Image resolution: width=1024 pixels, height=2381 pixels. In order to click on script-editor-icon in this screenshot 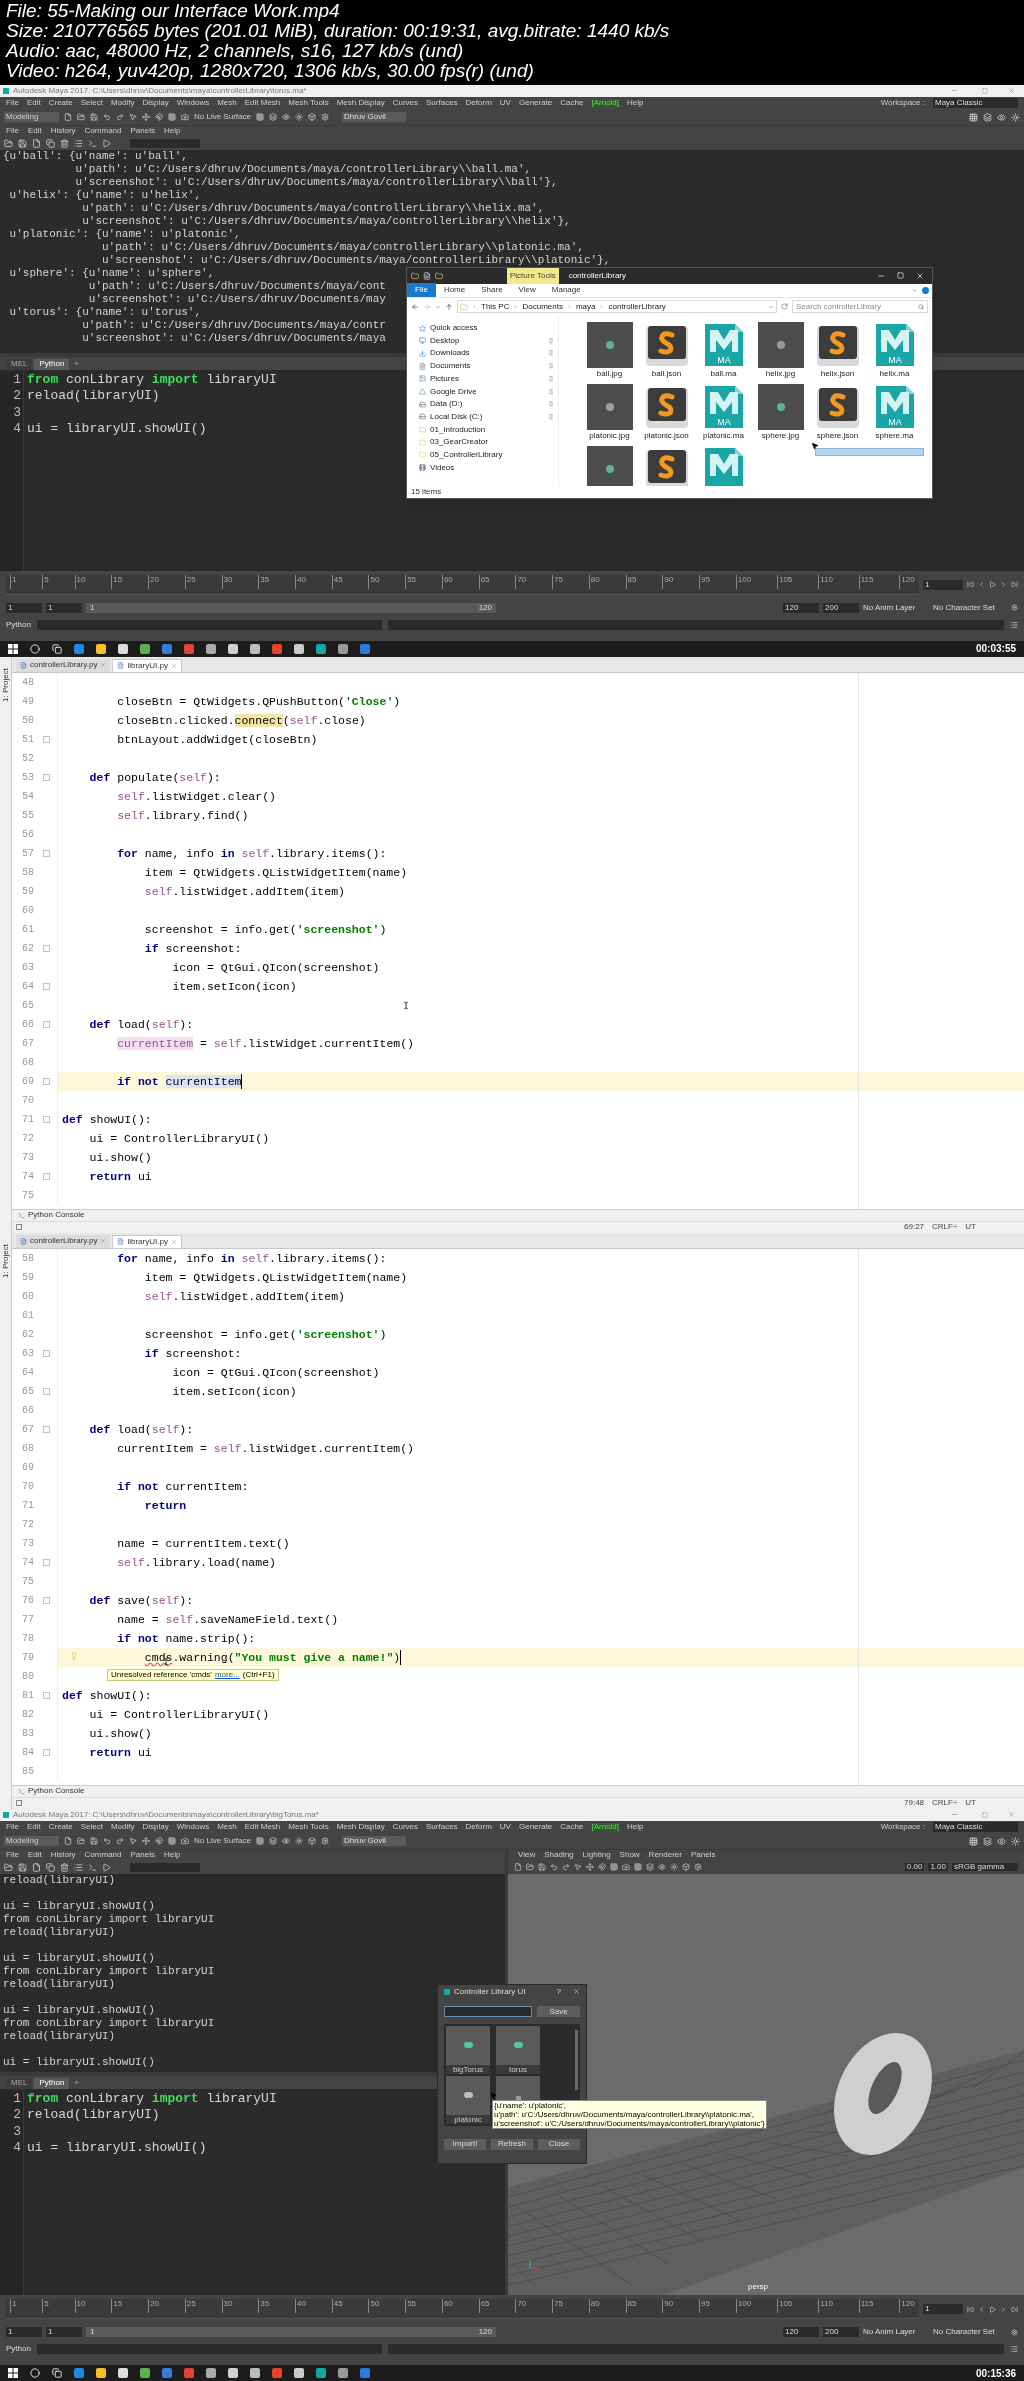, I will do `click(1014, 624)`.